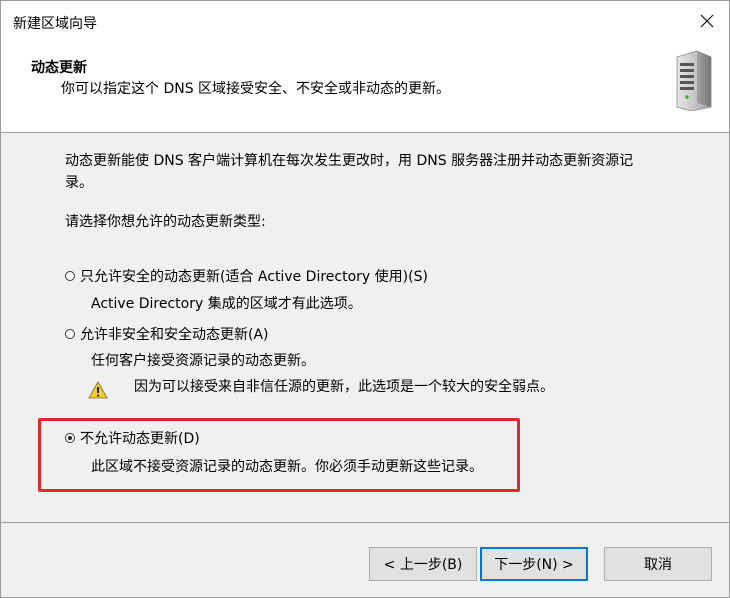 This screenshot has width=730, height=598. What do you see at coordinates (423, 564) in the screenshot?
I see `back-button: < 上一步(B)` at bounding box center [423, 564].